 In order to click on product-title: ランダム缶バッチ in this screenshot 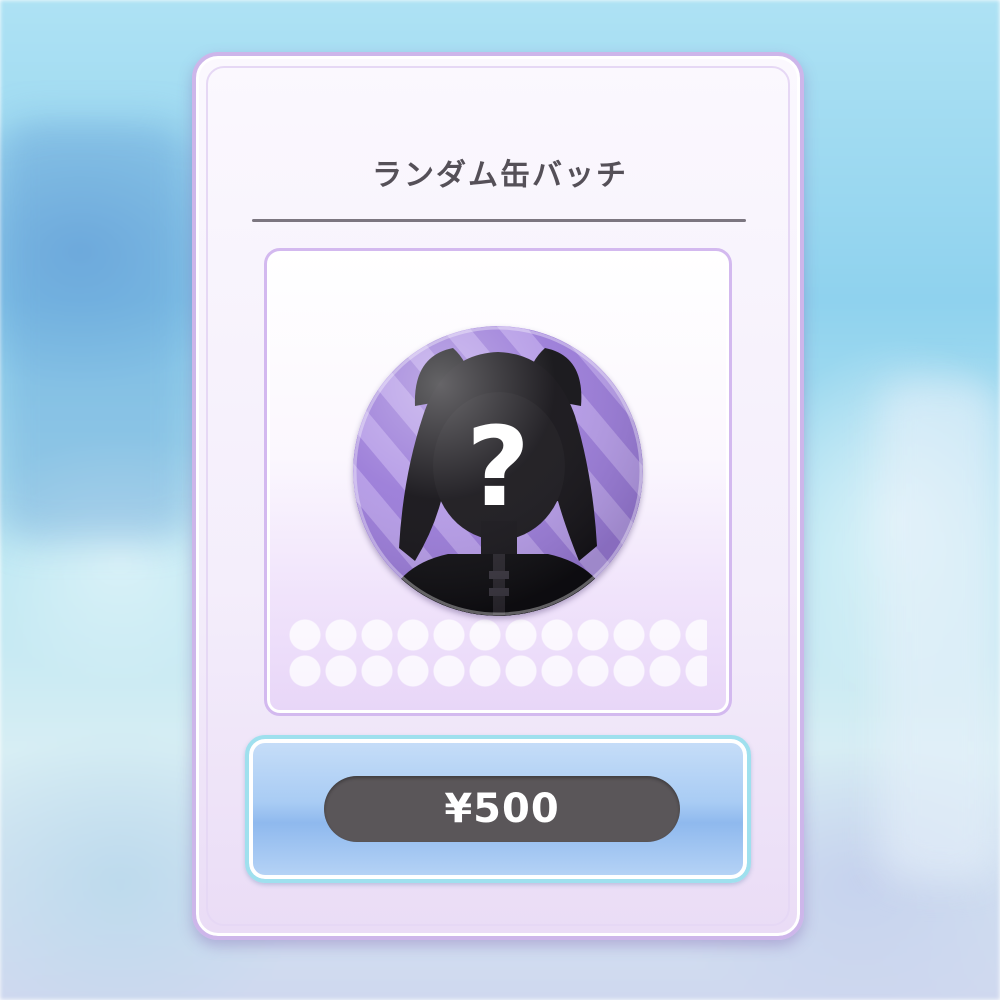, I will do `click(500, 175)`.